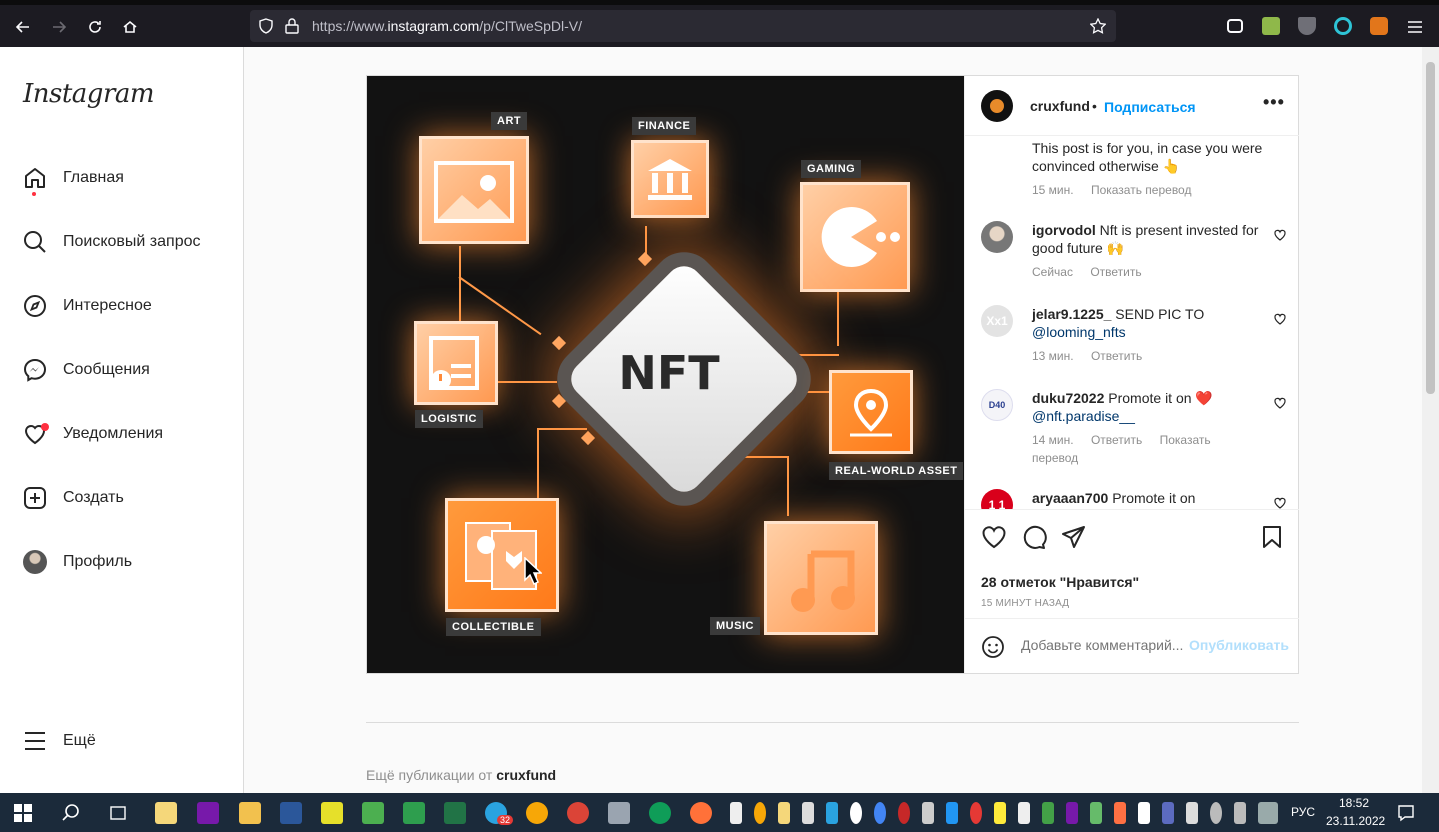 The height and width of the screenshot is (832, 1439). What do you see at coordinates (1415, 27) in the screenshot?
I see `hamburger-menu-icon` at bounding box center [1415, 27].